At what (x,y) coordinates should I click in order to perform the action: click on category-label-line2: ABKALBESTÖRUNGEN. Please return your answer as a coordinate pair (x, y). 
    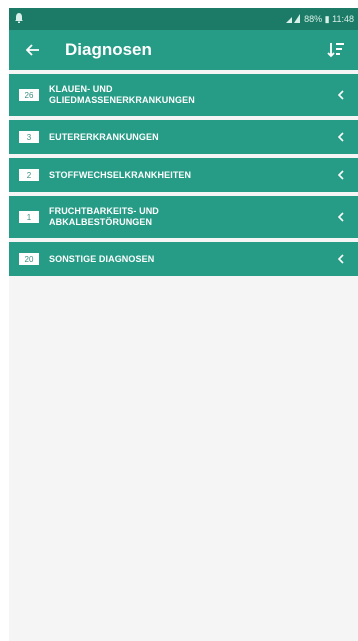
    Looking at the image, I should click on (101, 222).